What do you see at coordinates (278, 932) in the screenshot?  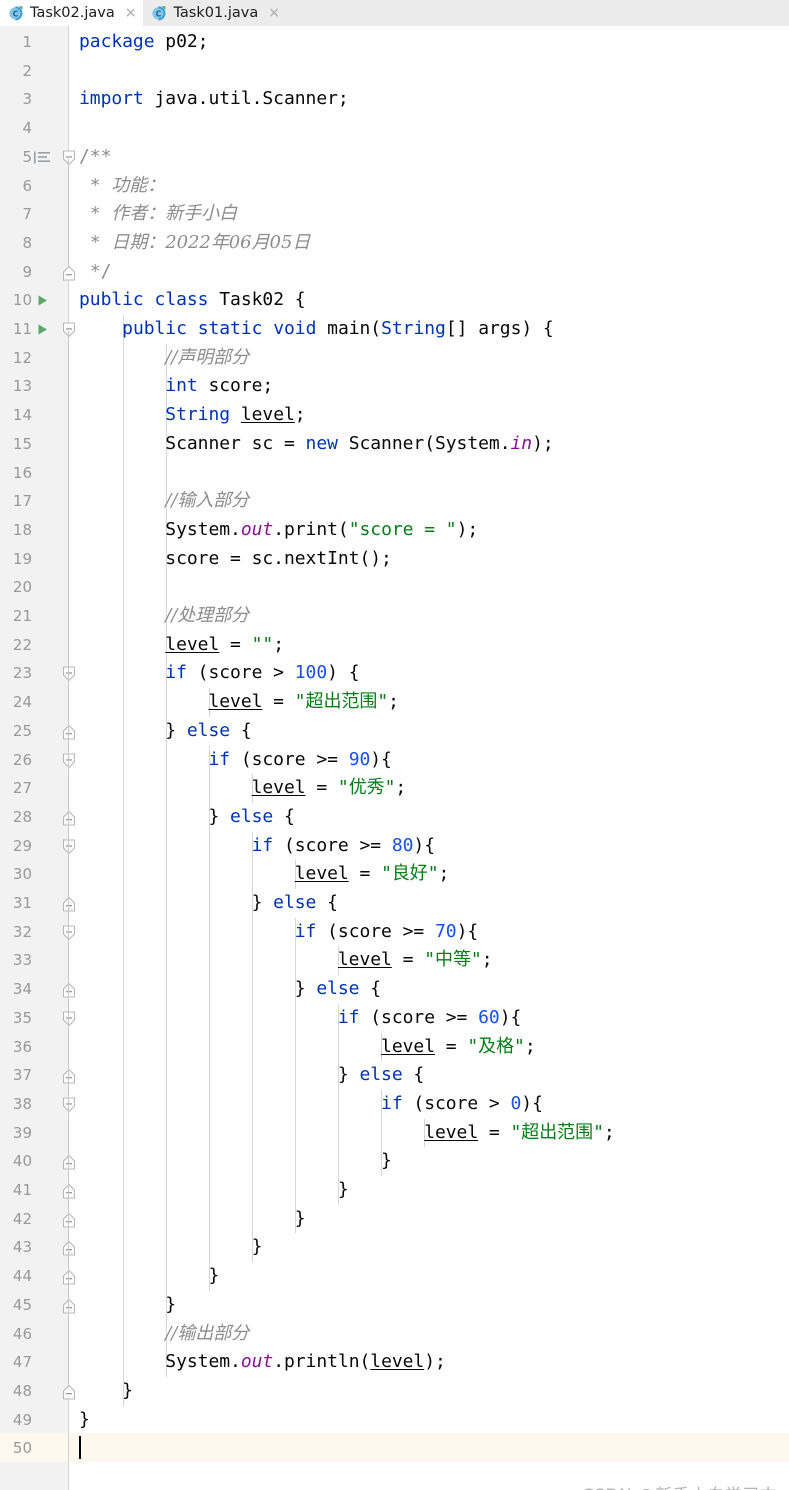 I see `code-line: if (score >= 70){` at bounding box center [278, 932].